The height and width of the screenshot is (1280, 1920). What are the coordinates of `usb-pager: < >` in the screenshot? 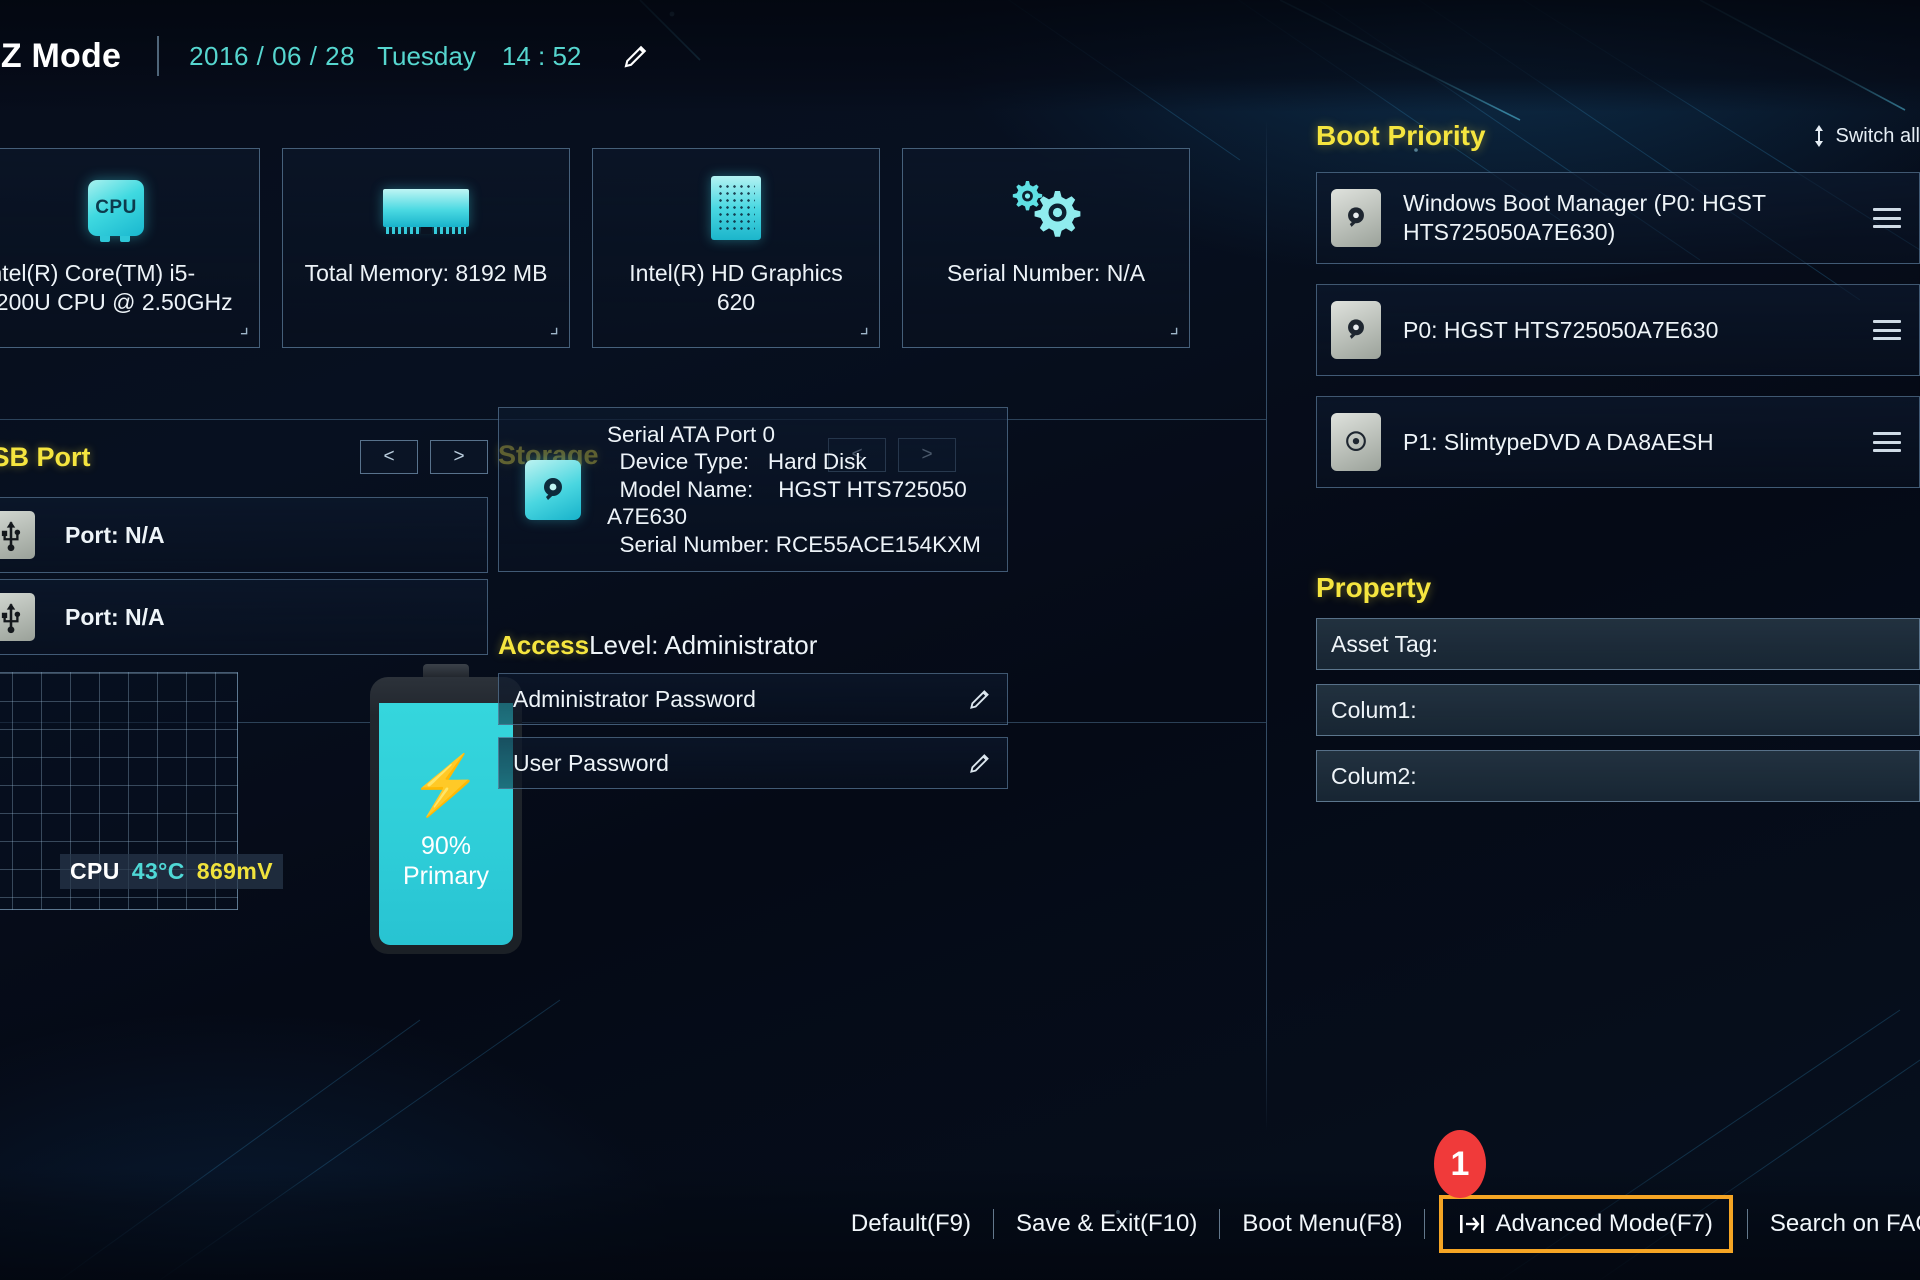 It's located at (424, 457).